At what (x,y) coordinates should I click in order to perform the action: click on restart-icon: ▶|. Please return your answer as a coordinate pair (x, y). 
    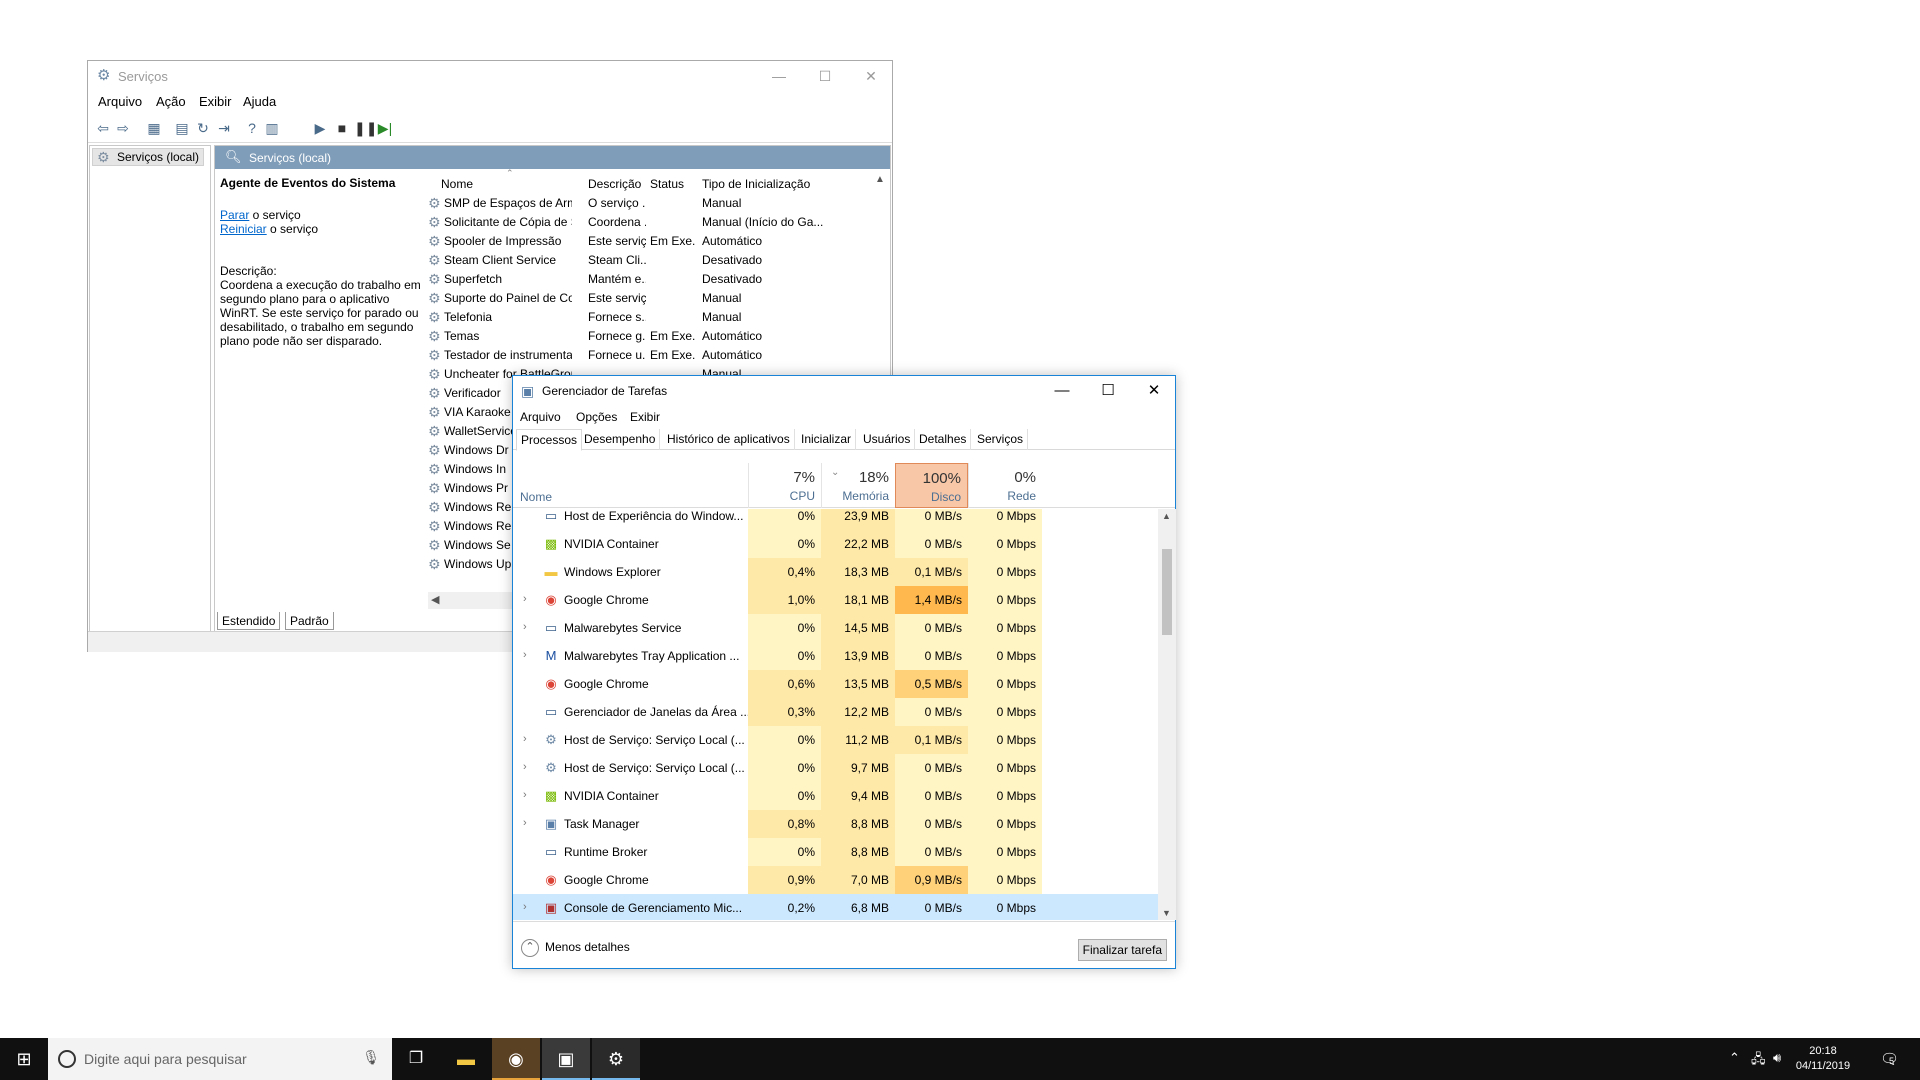
    Looking at the image, I should click on (385, 128).